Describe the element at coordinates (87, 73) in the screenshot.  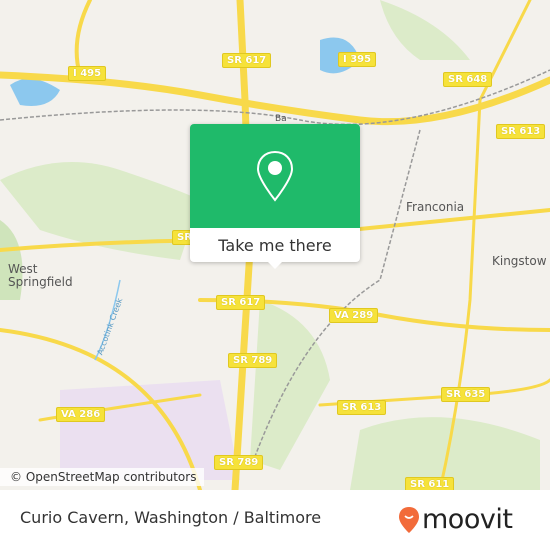
I see `route-shield: I 495` at that location.